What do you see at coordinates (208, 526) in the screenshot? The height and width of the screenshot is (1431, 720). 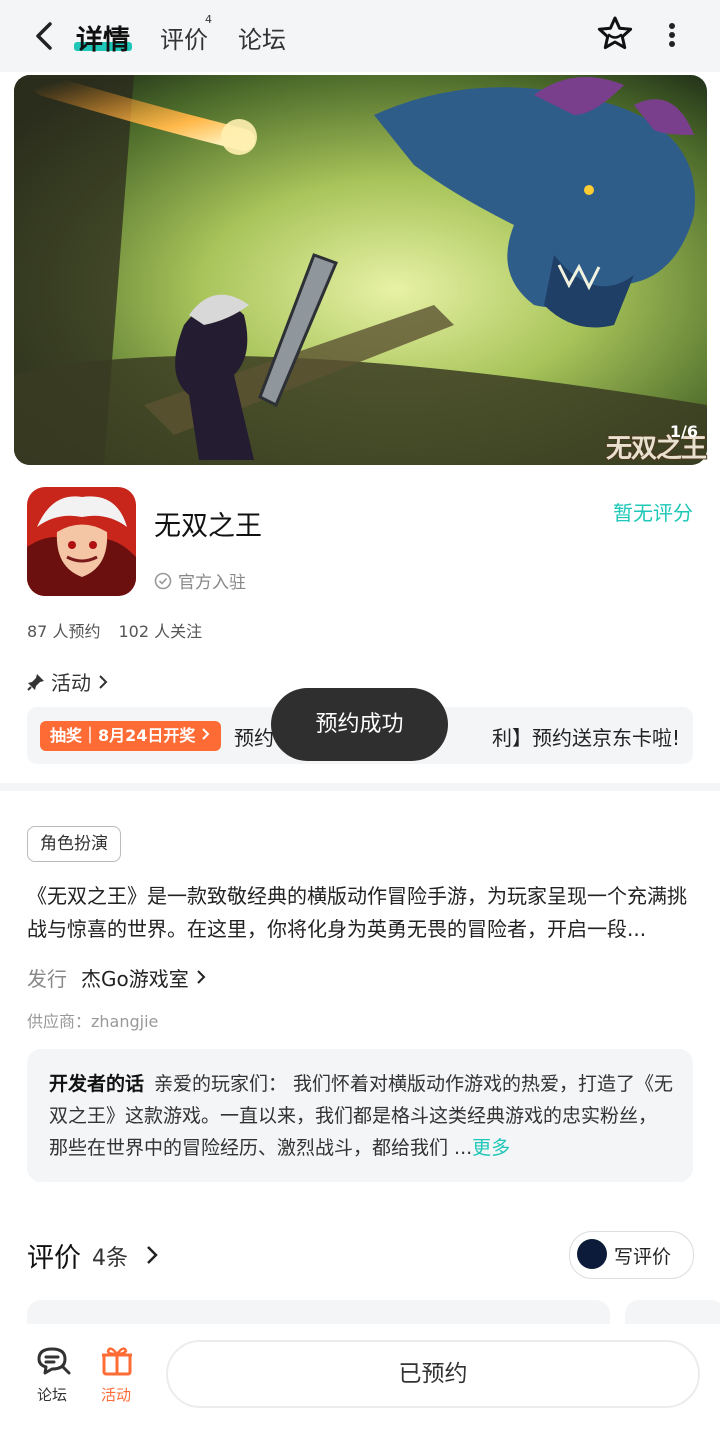 I see `app-name: 无双之王` at bounding box center [208, 526].